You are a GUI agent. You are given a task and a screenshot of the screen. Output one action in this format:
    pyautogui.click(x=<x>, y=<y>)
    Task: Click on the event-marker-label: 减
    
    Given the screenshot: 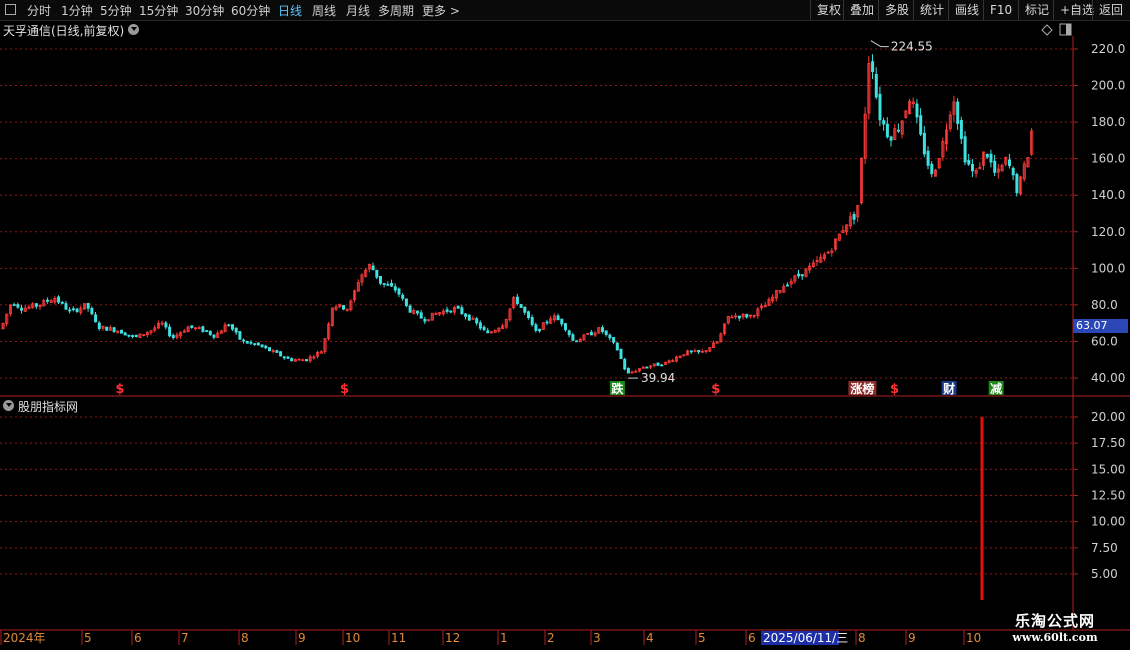 What is the action you would take?
    pyautogui.click(x=996, y=388)
    